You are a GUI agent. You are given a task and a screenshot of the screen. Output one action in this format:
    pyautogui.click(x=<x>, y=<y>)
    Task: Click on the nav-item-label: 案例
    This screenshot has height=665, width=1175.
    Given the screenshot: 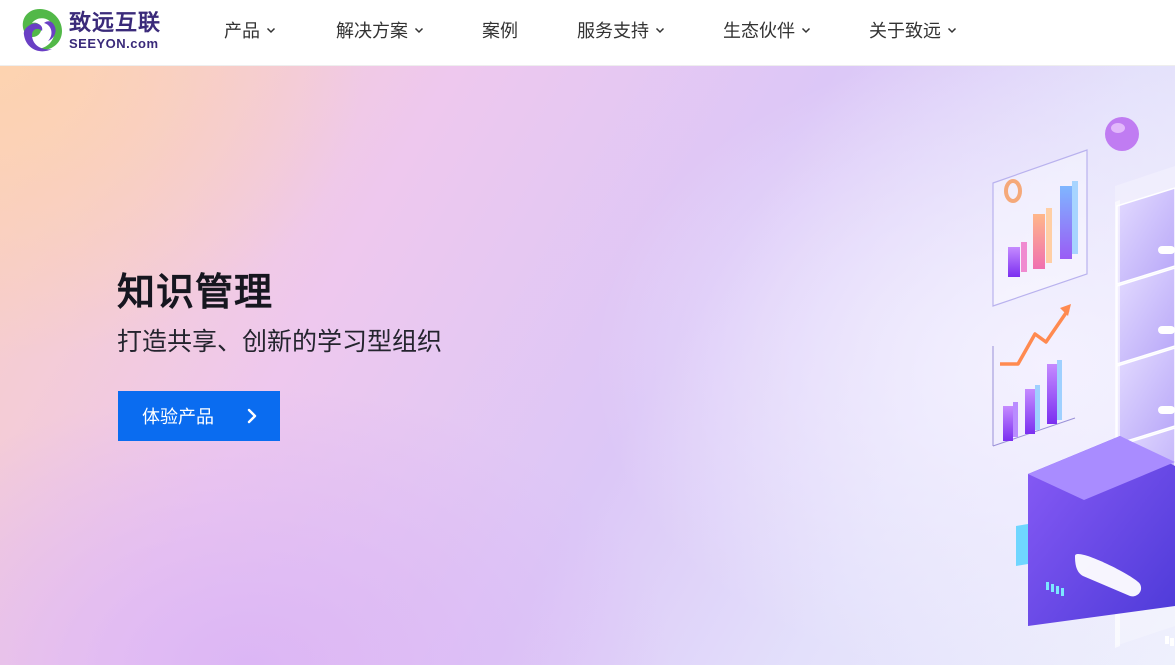 What is the action you would take?
    pyautogui.click(x=500, y=31)
    